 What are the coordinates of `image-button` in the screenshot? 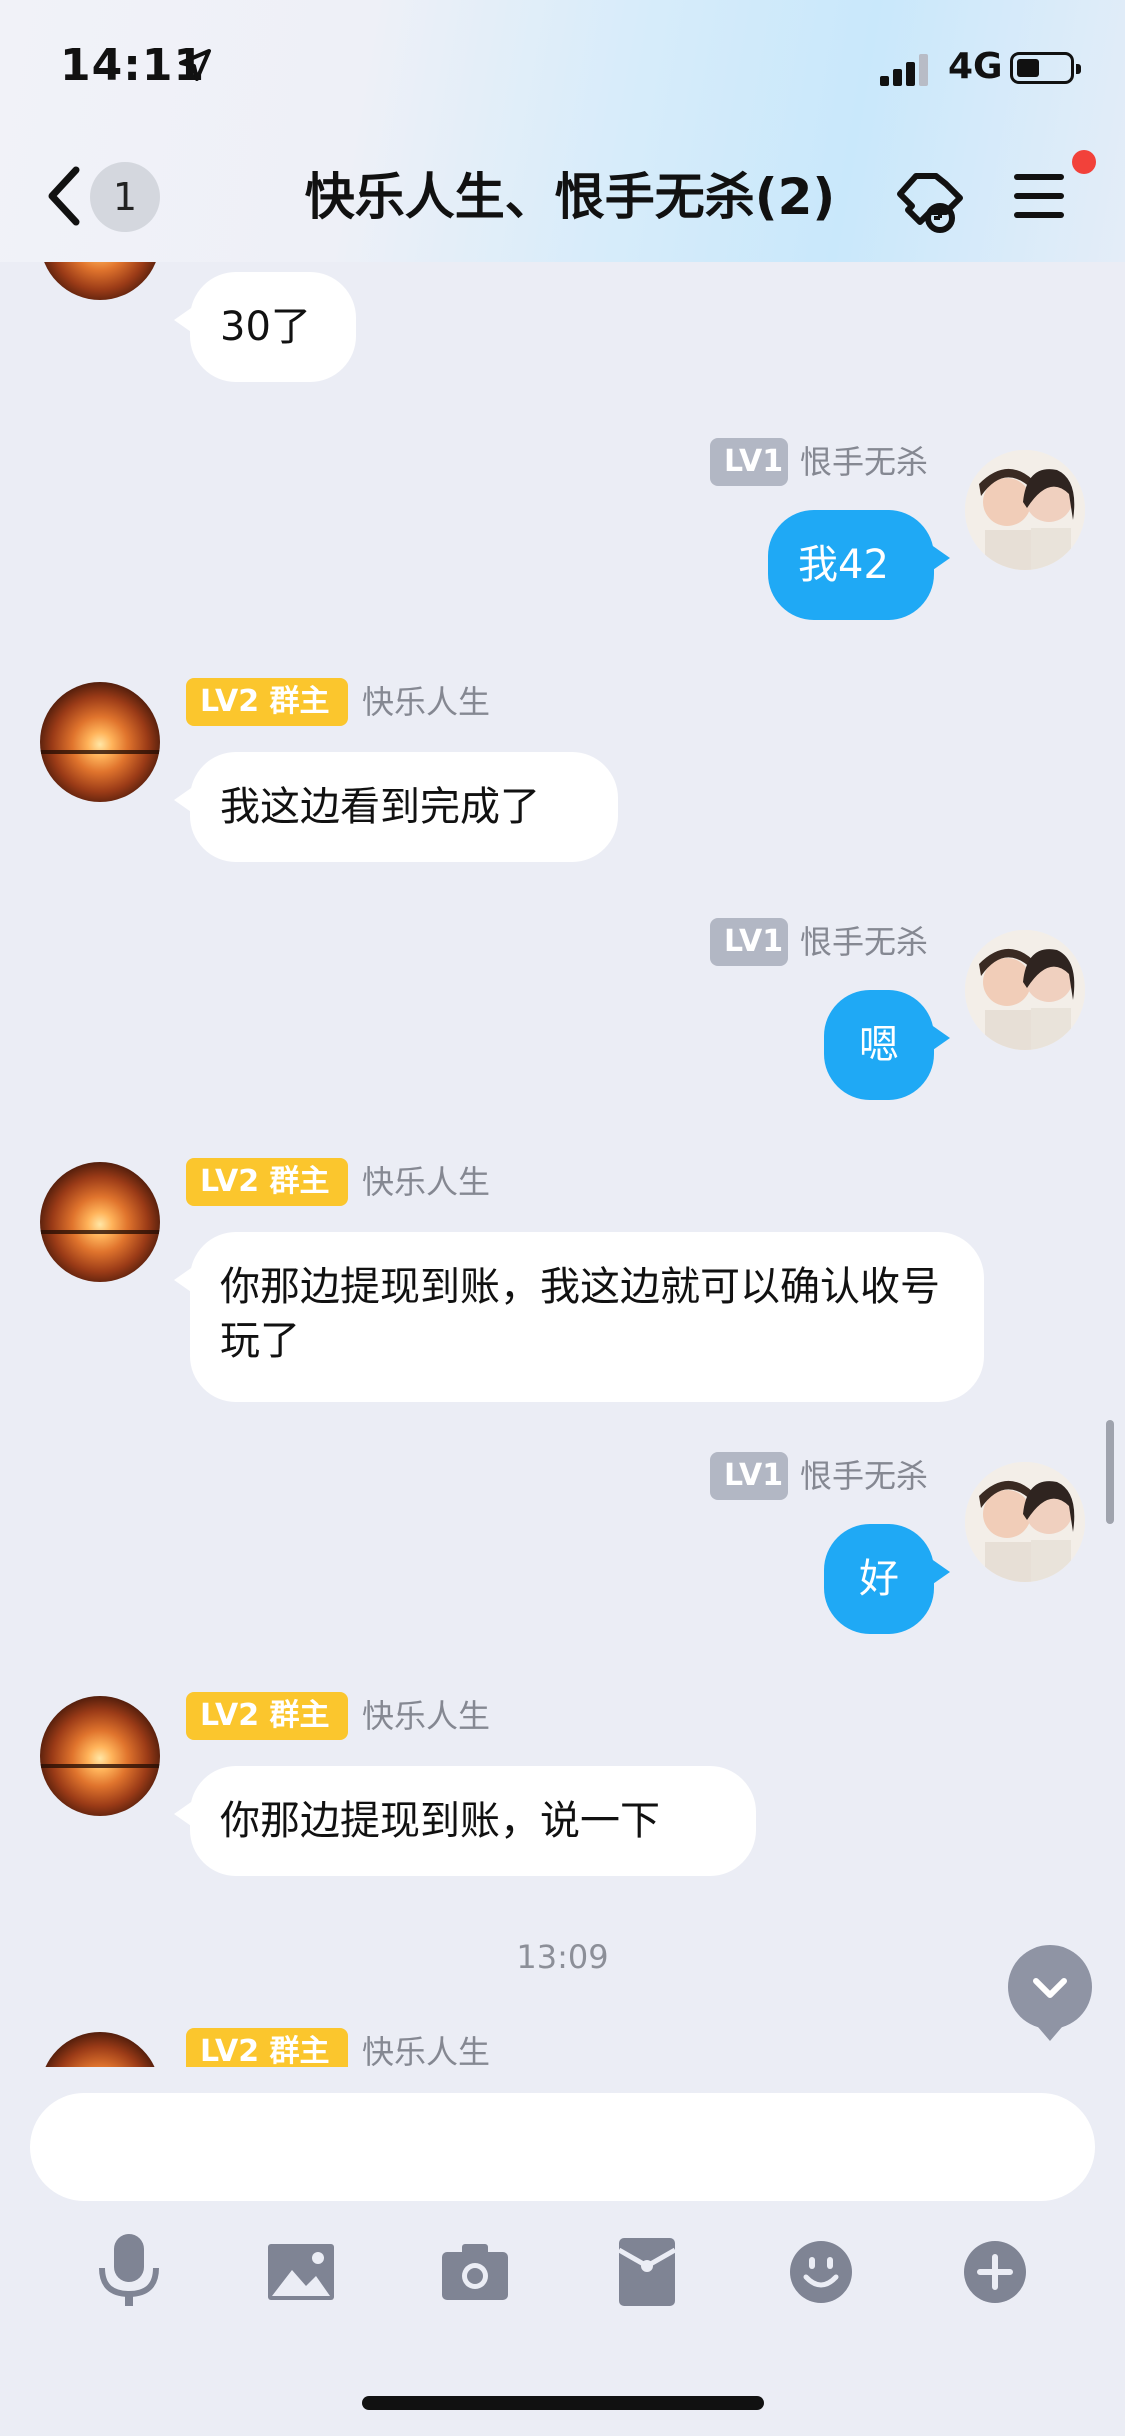 It's located at (301, 2272).